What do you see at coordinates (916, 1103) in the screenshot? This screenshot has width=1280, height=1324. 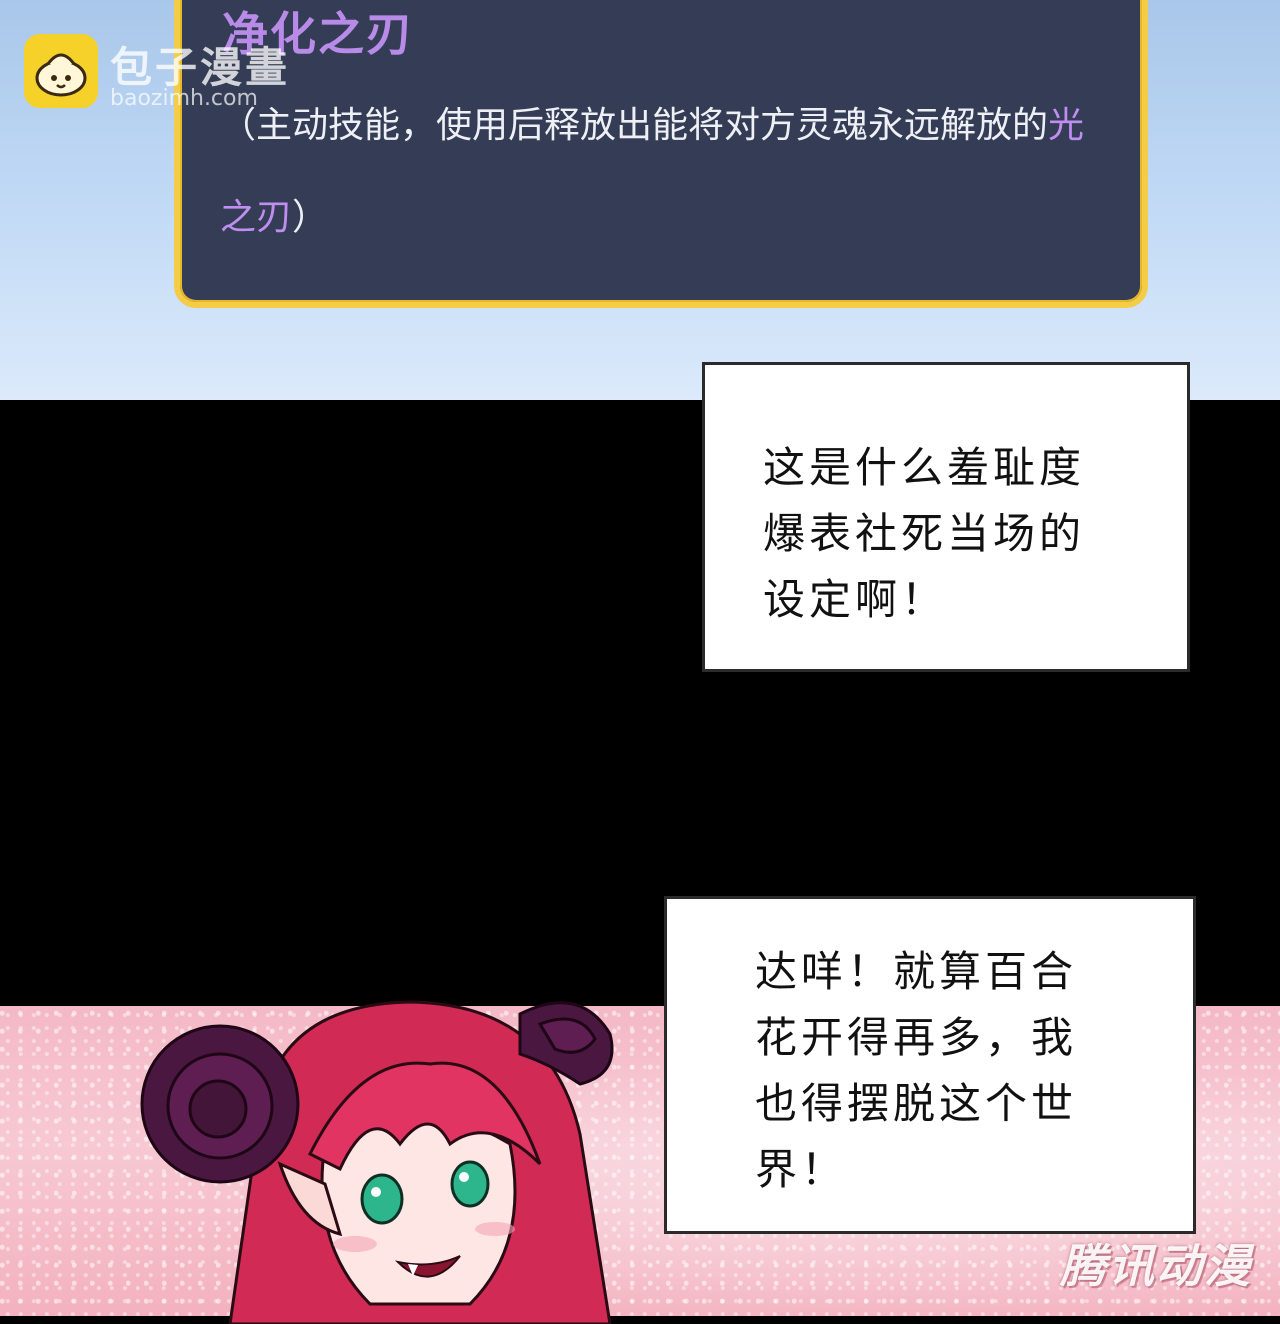 I see `speech-line: 也得摆脱这个世` at bounding box center [916, 1103].